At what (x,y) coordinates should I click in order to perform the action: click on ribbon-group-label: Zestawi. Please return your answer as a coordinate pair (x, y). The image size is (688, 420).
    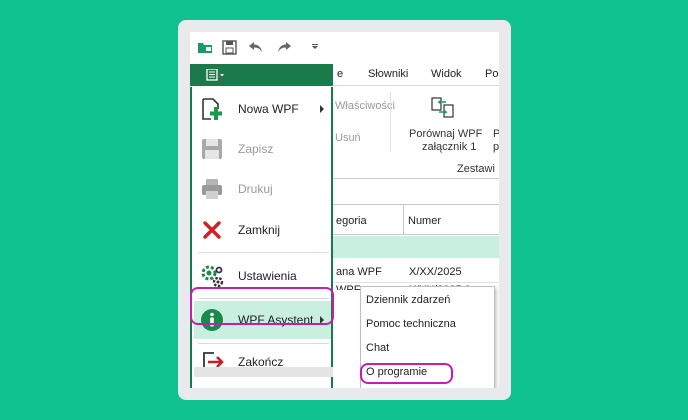
    Looking at the image, I should click on (476, 169).